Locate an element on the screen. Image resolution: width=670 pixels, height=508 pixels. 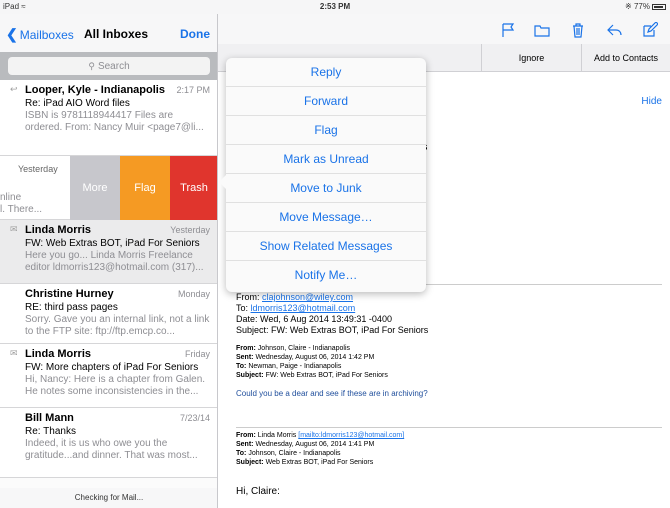
show-related-menu-item: Show Related Messages is located at coordinates (326, 246).